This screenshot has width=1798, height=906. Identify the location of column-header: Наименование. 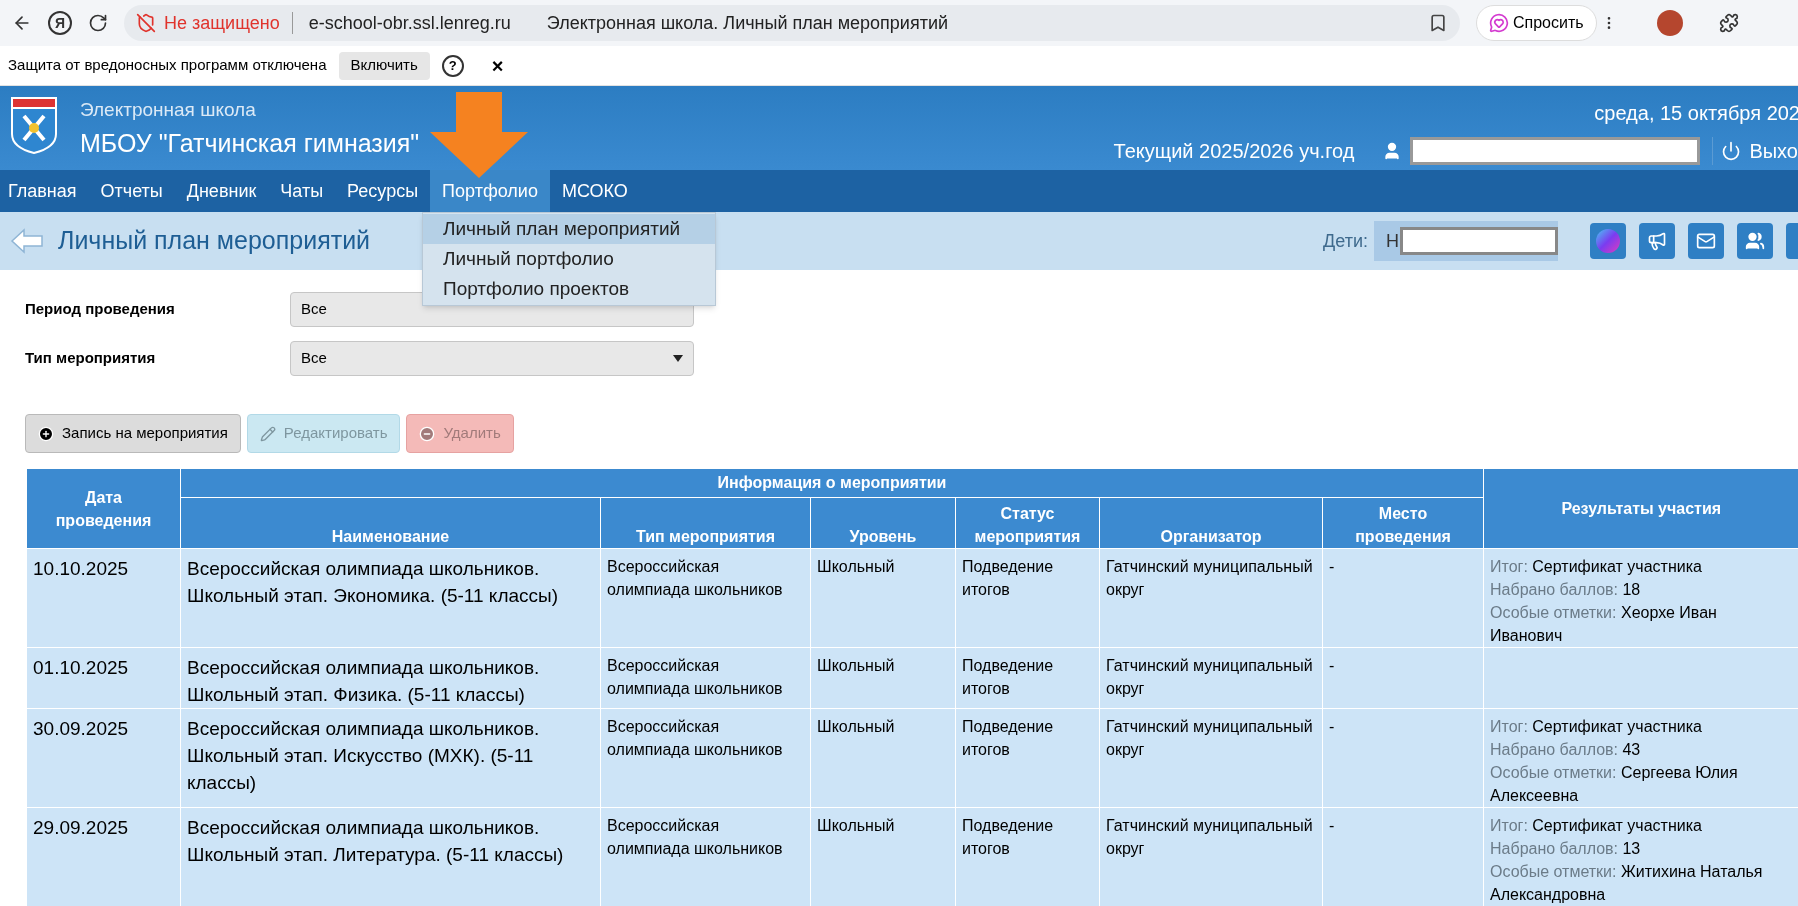
(390, 523).